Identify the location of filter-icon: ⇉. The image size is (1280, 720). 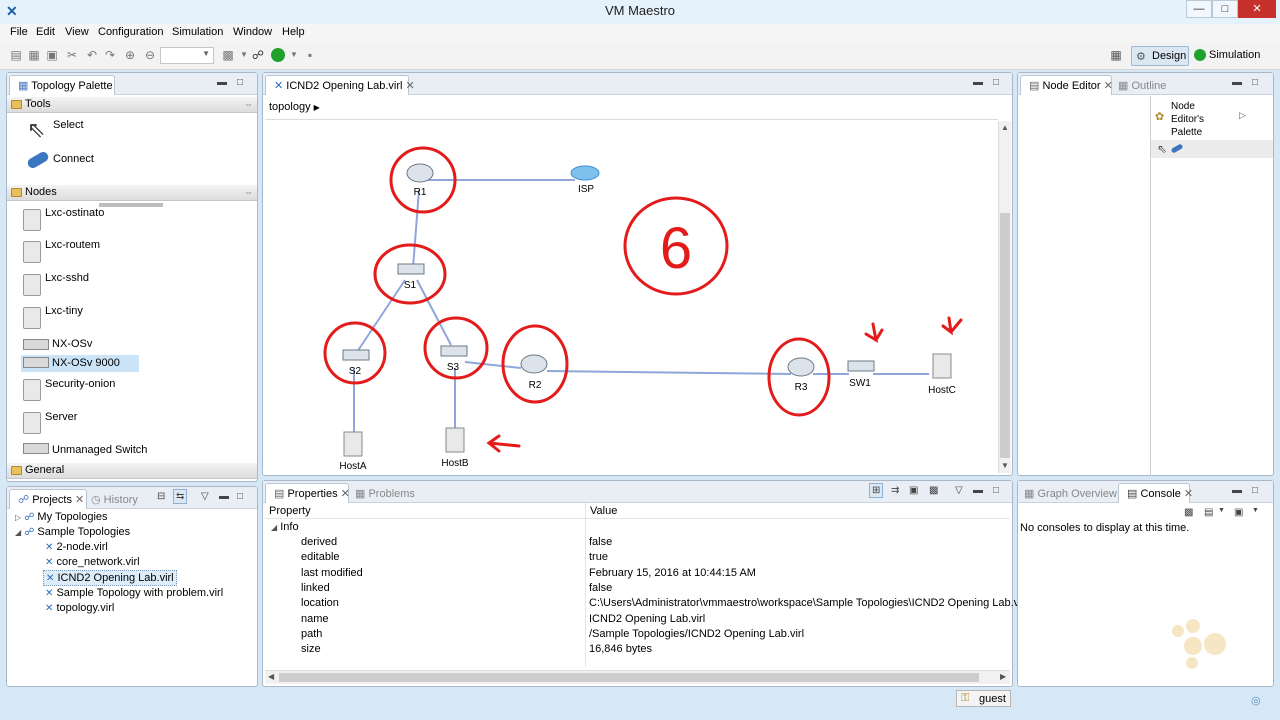
(895, 490).